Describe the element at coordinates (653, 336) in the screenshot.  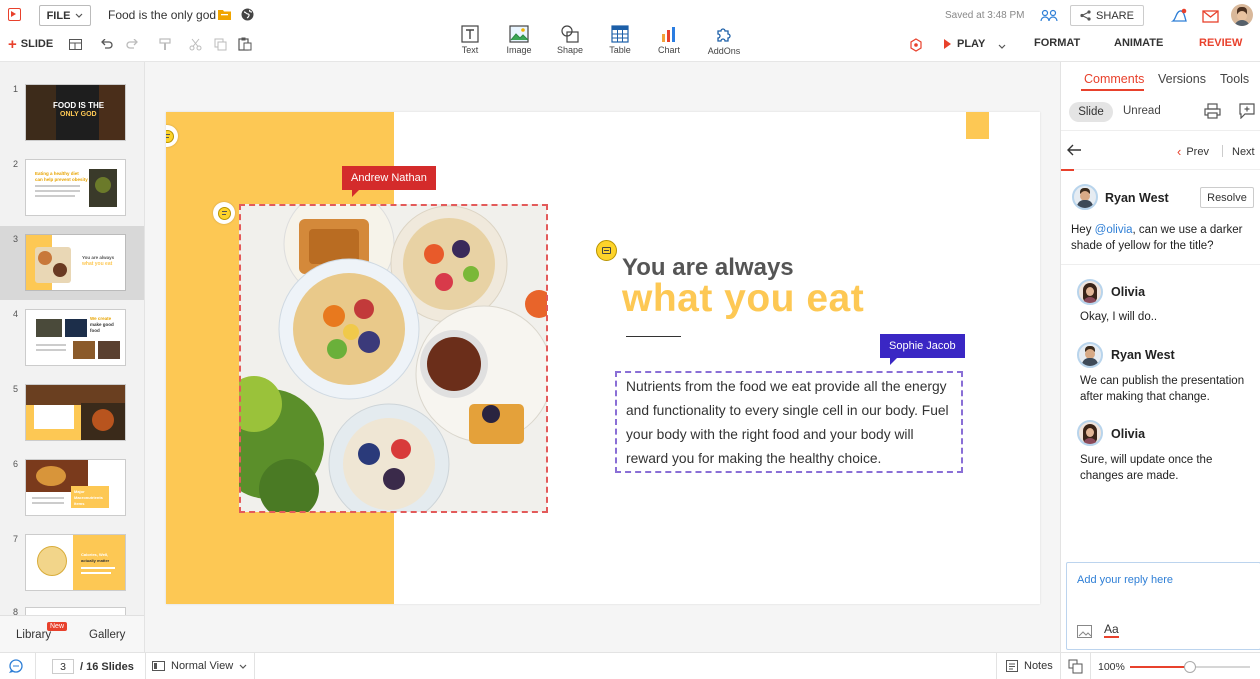
I see `title-divider` at that location.